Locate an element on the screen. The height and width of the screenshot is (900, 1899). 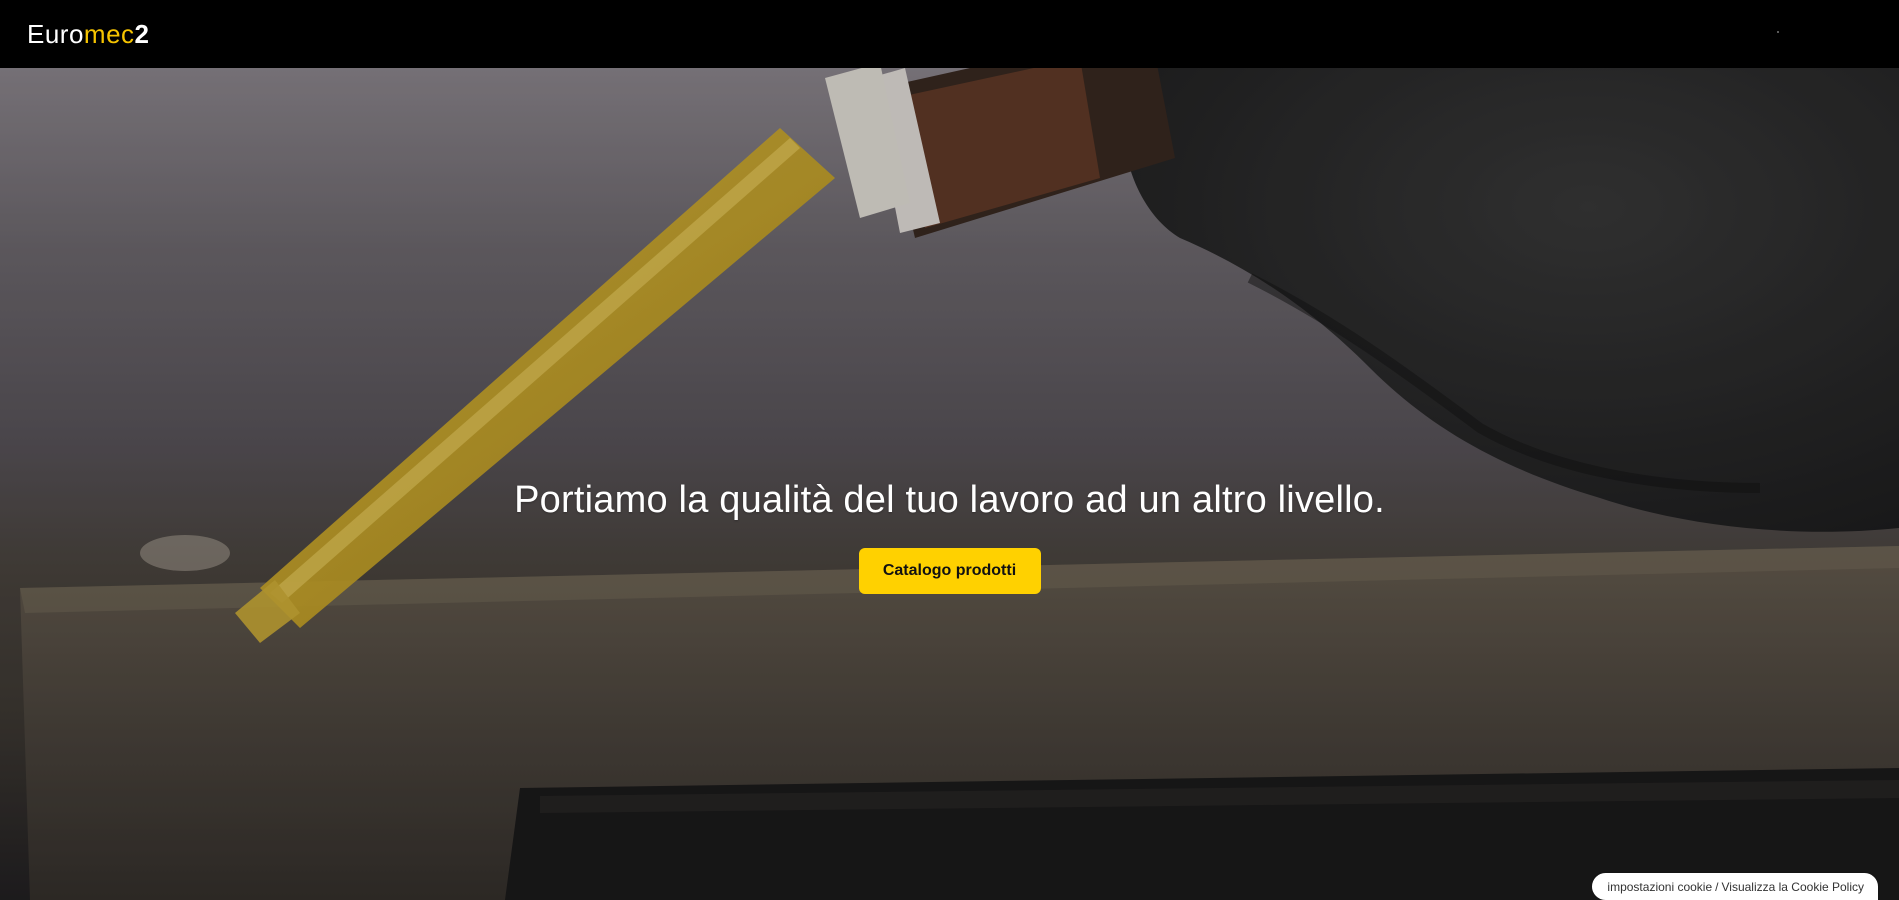
logo-text-euro: Euro is located at coordinates (55, 34).